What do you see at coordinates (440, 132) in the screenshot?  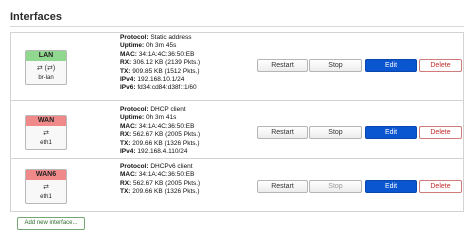 I see `delete-button-wan: Delete` at bounding box center [440, 132].